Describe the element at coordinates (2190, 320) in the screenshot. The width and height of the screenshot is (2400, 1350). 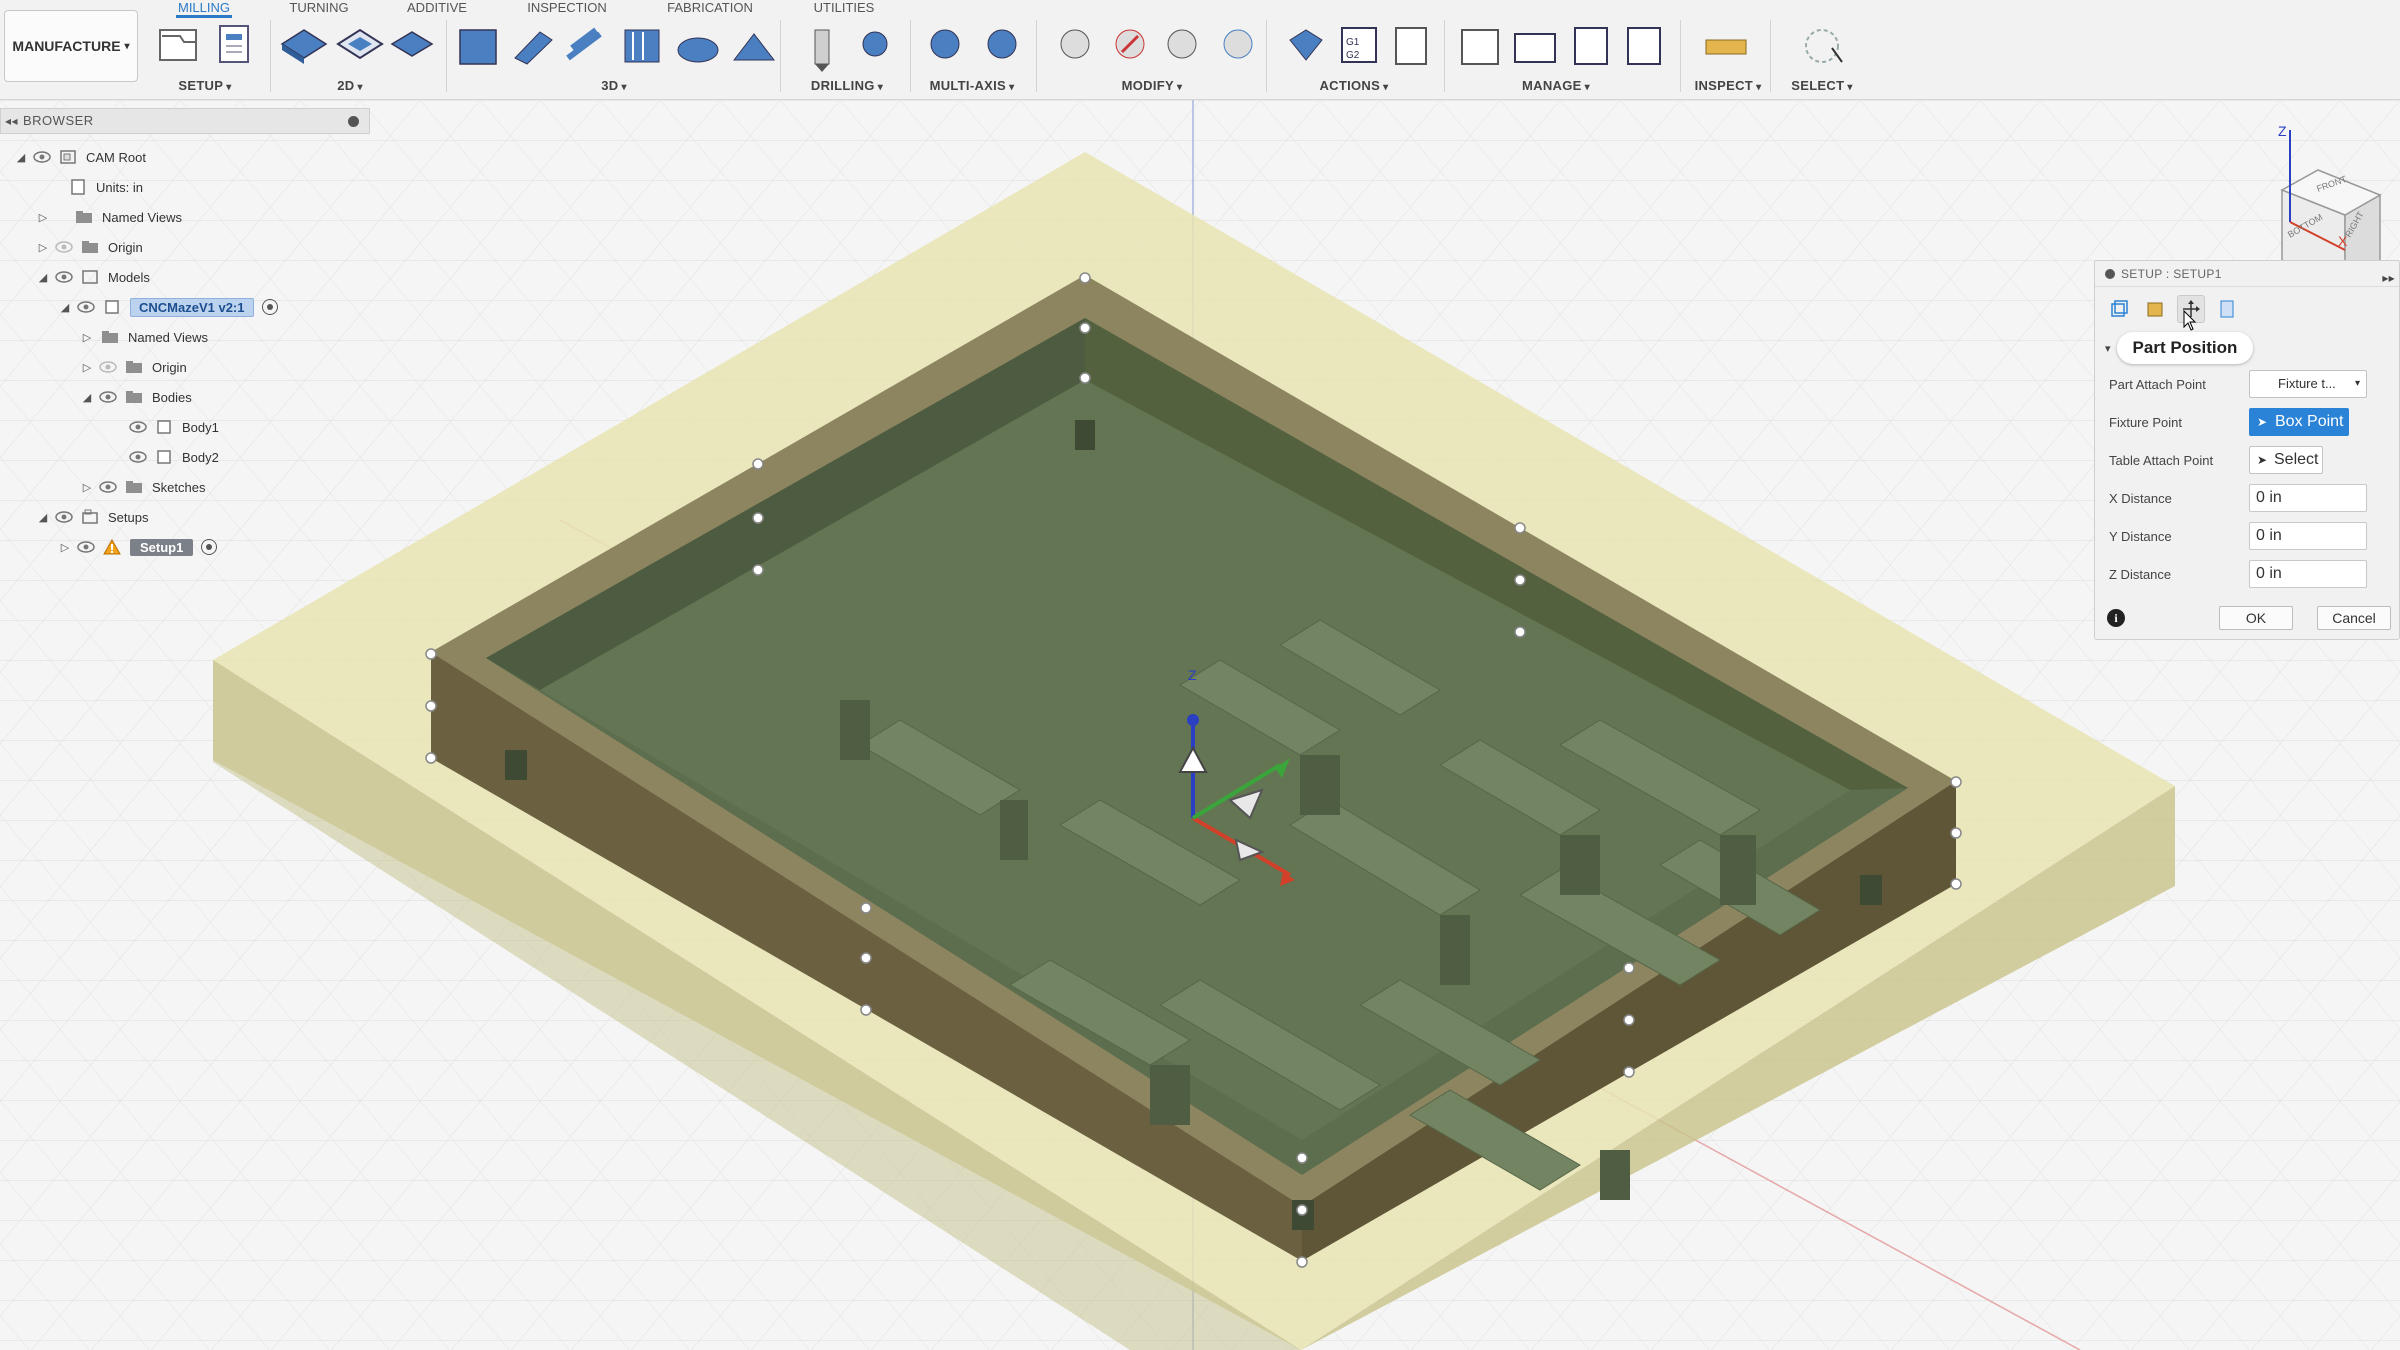
I see `mouse-cursor-icon` at that location.